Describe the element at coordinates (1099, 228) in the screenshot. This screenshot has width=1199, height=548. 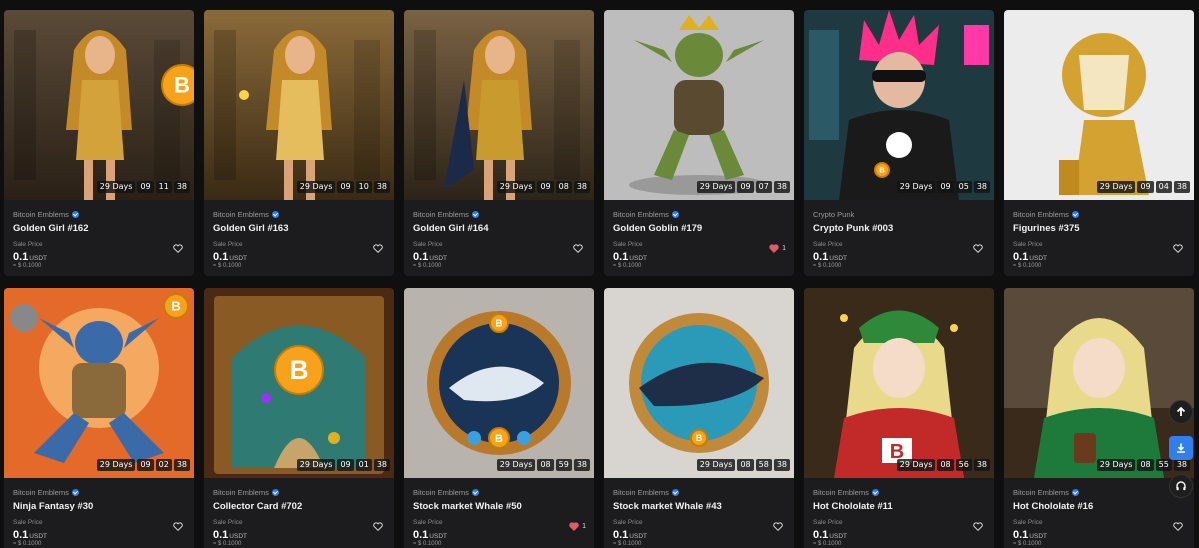
I see `nft-name: Figurines #375` at that location.